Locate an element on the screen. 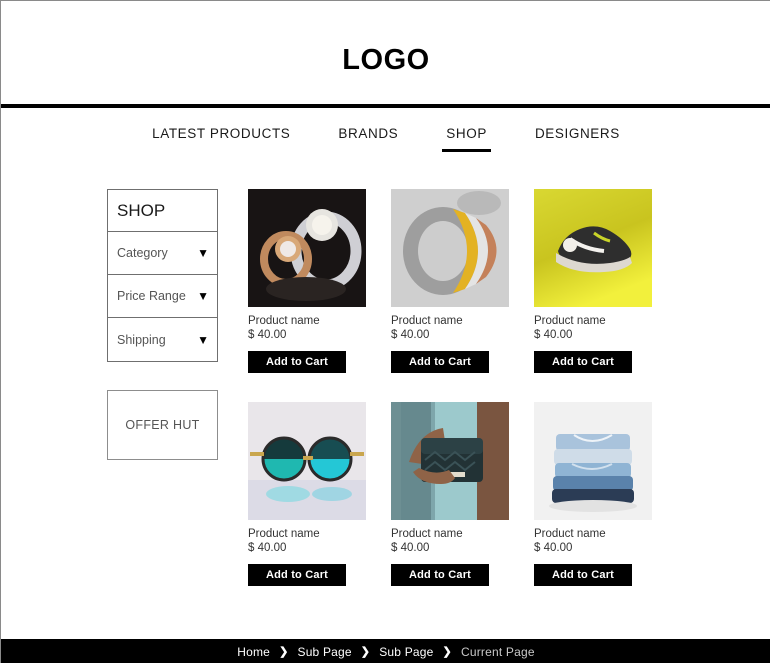 The image size is (770, 663). breadcrumb-item: Home is located at coordinates (253, 652).